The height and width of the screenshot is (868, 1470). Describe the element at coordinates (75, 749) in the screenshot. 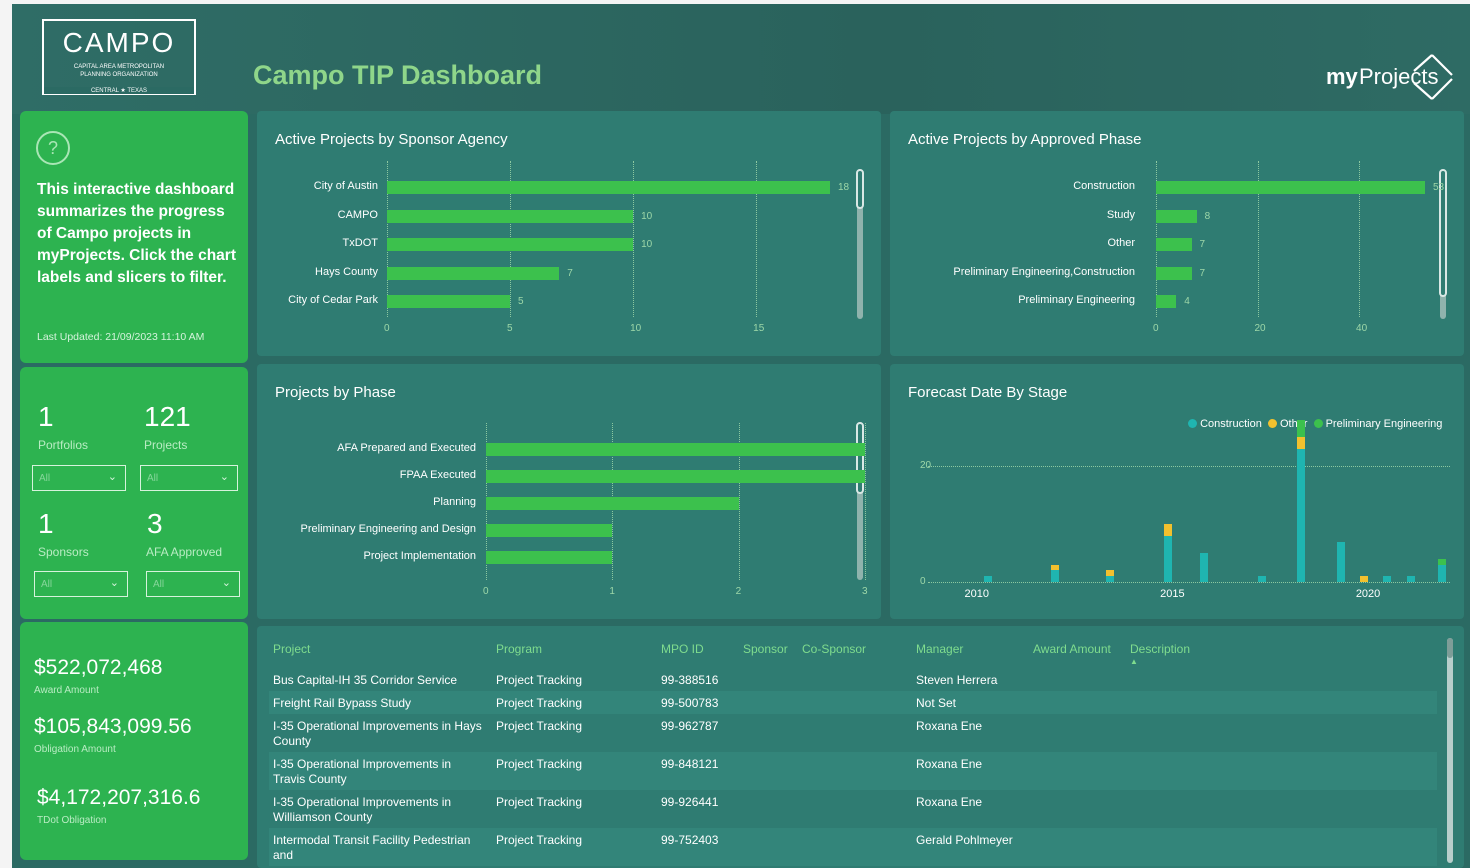

I see `obligation-amount-label: Obligation Amount` at that location.